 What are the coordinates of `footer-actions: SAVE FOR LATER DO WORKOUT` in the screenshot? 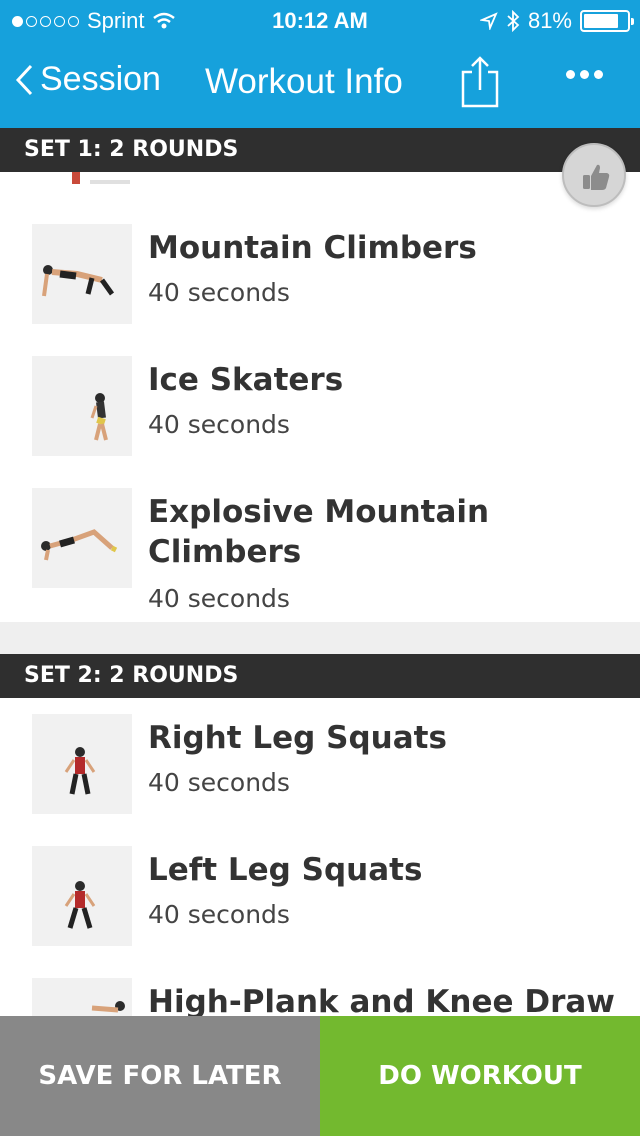 It's located at (320, 1076).